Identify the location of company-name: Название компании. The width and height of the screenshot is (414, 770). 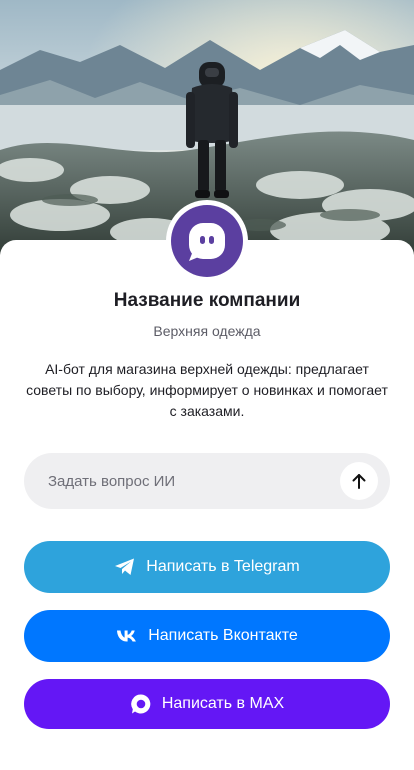
(207, 300).